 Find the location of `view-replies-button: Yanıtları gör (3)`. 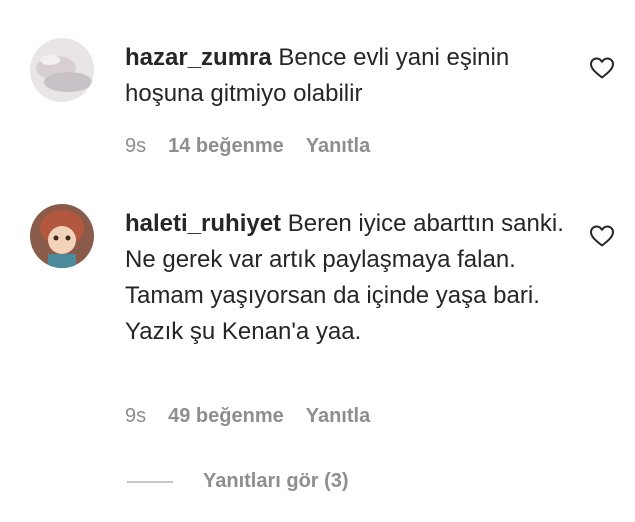

view-replies-button: Yanıtları gör (3) is located at coordinates (238, 481).